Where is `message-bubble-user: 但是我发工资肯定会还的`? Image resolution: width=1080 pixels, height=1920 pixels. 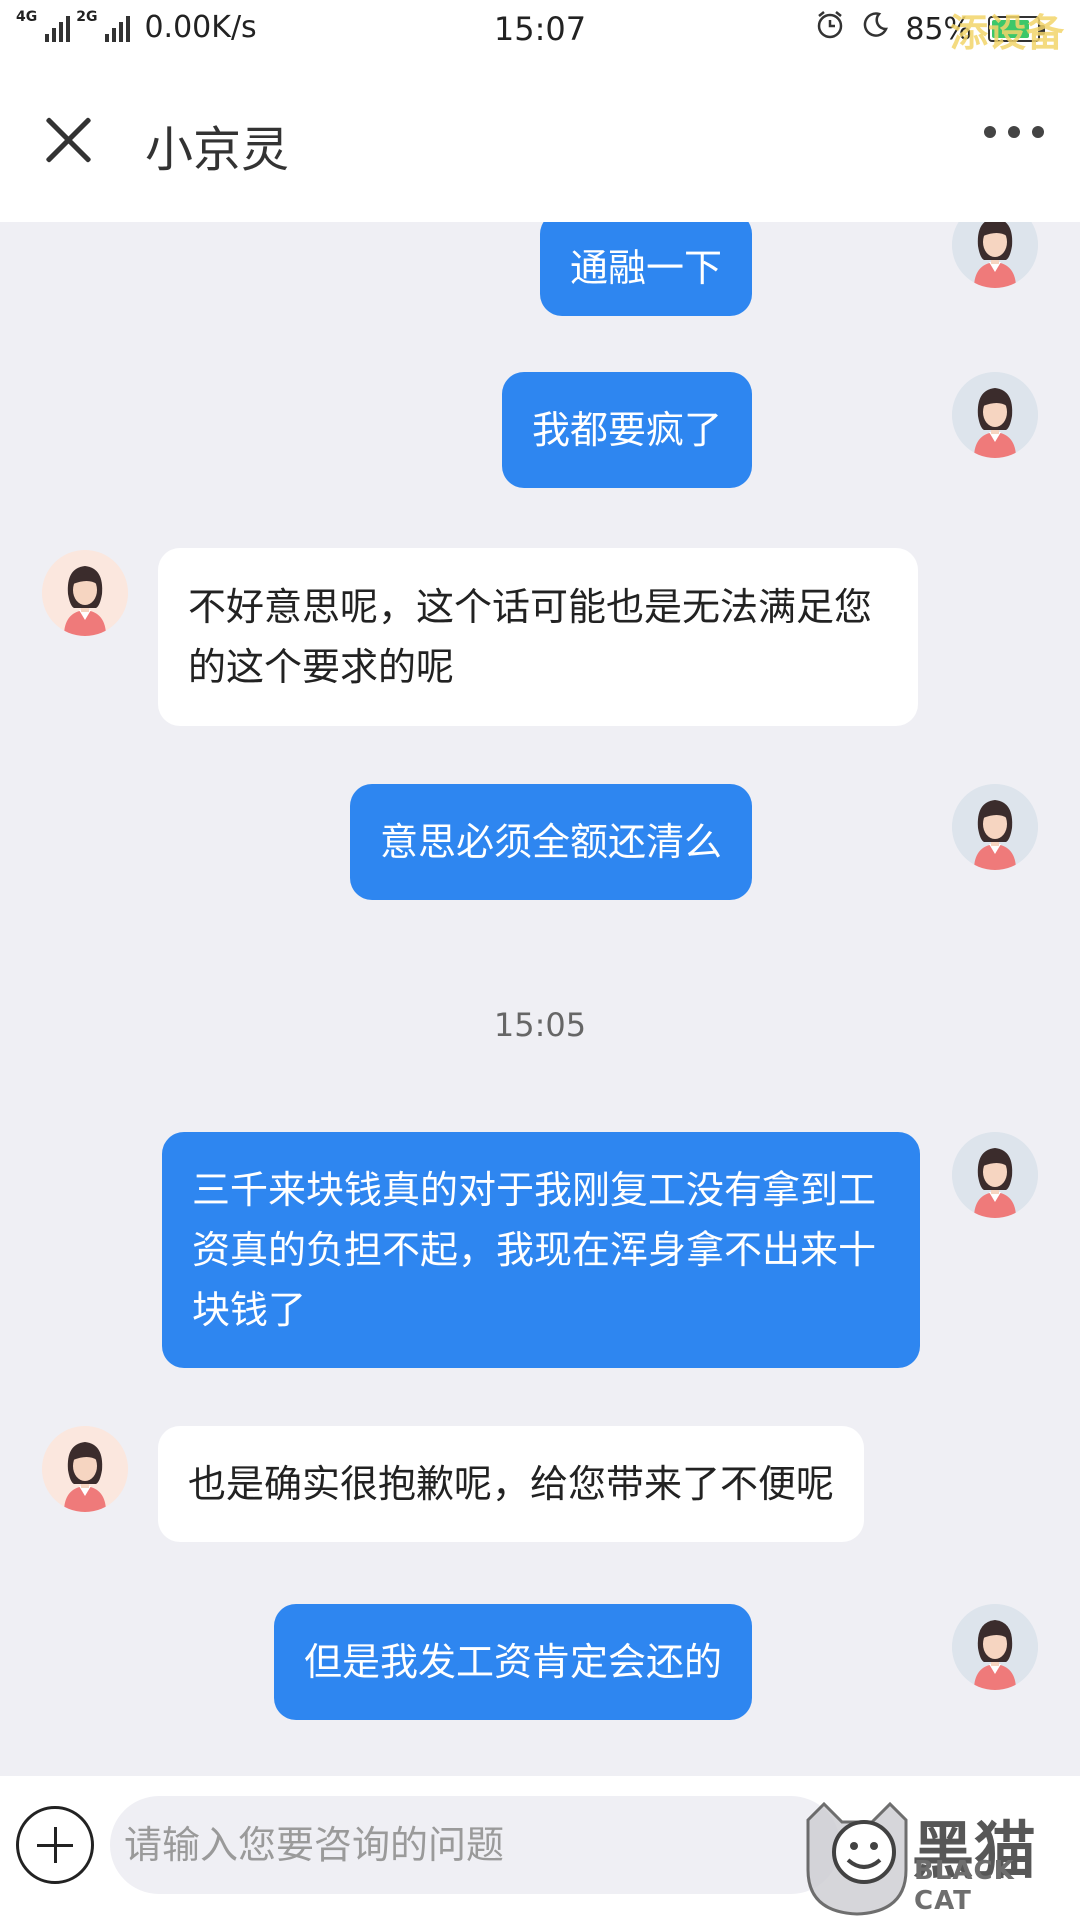
message-bubble-user: 但是我发工资肯定会还的 is located at coordinates (512, 1662).